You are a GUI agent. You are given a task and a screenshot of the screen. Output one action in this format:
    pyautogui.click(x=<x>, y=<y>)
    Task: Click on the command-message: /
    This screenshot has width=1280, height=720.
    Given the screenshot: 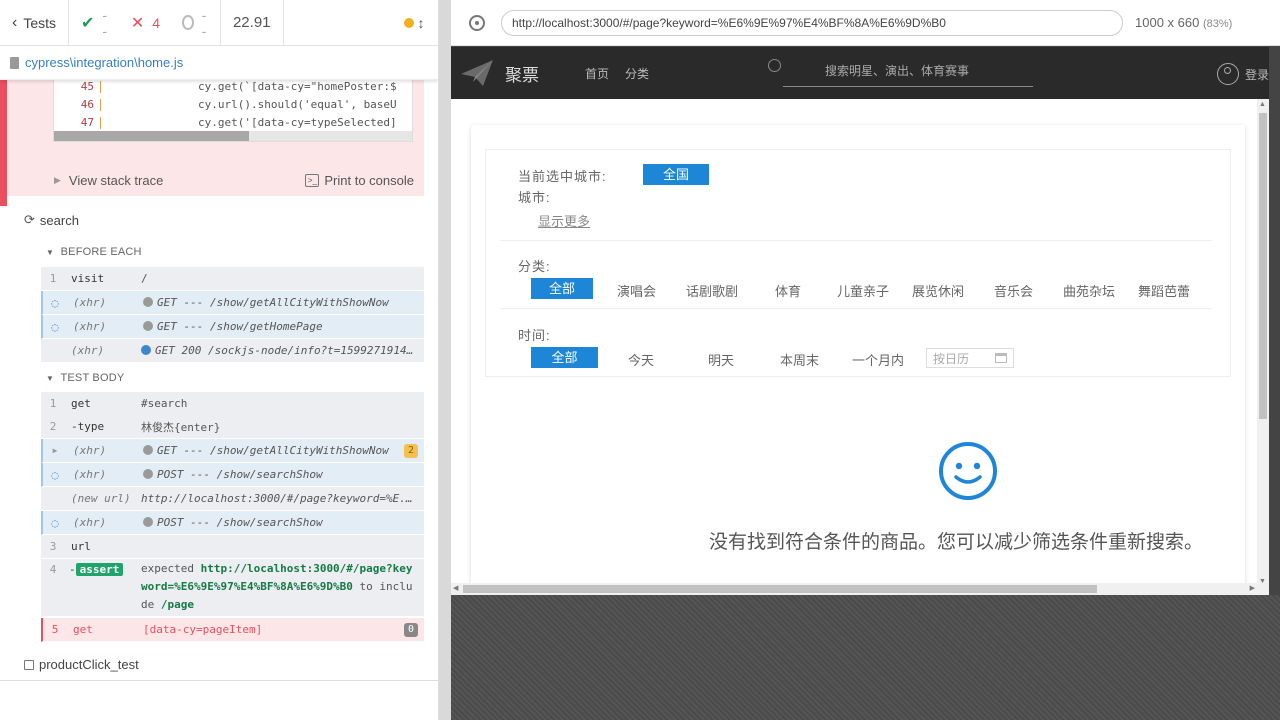 What is the action you would take?
    pyautogui.click(x=144, y=278)
    